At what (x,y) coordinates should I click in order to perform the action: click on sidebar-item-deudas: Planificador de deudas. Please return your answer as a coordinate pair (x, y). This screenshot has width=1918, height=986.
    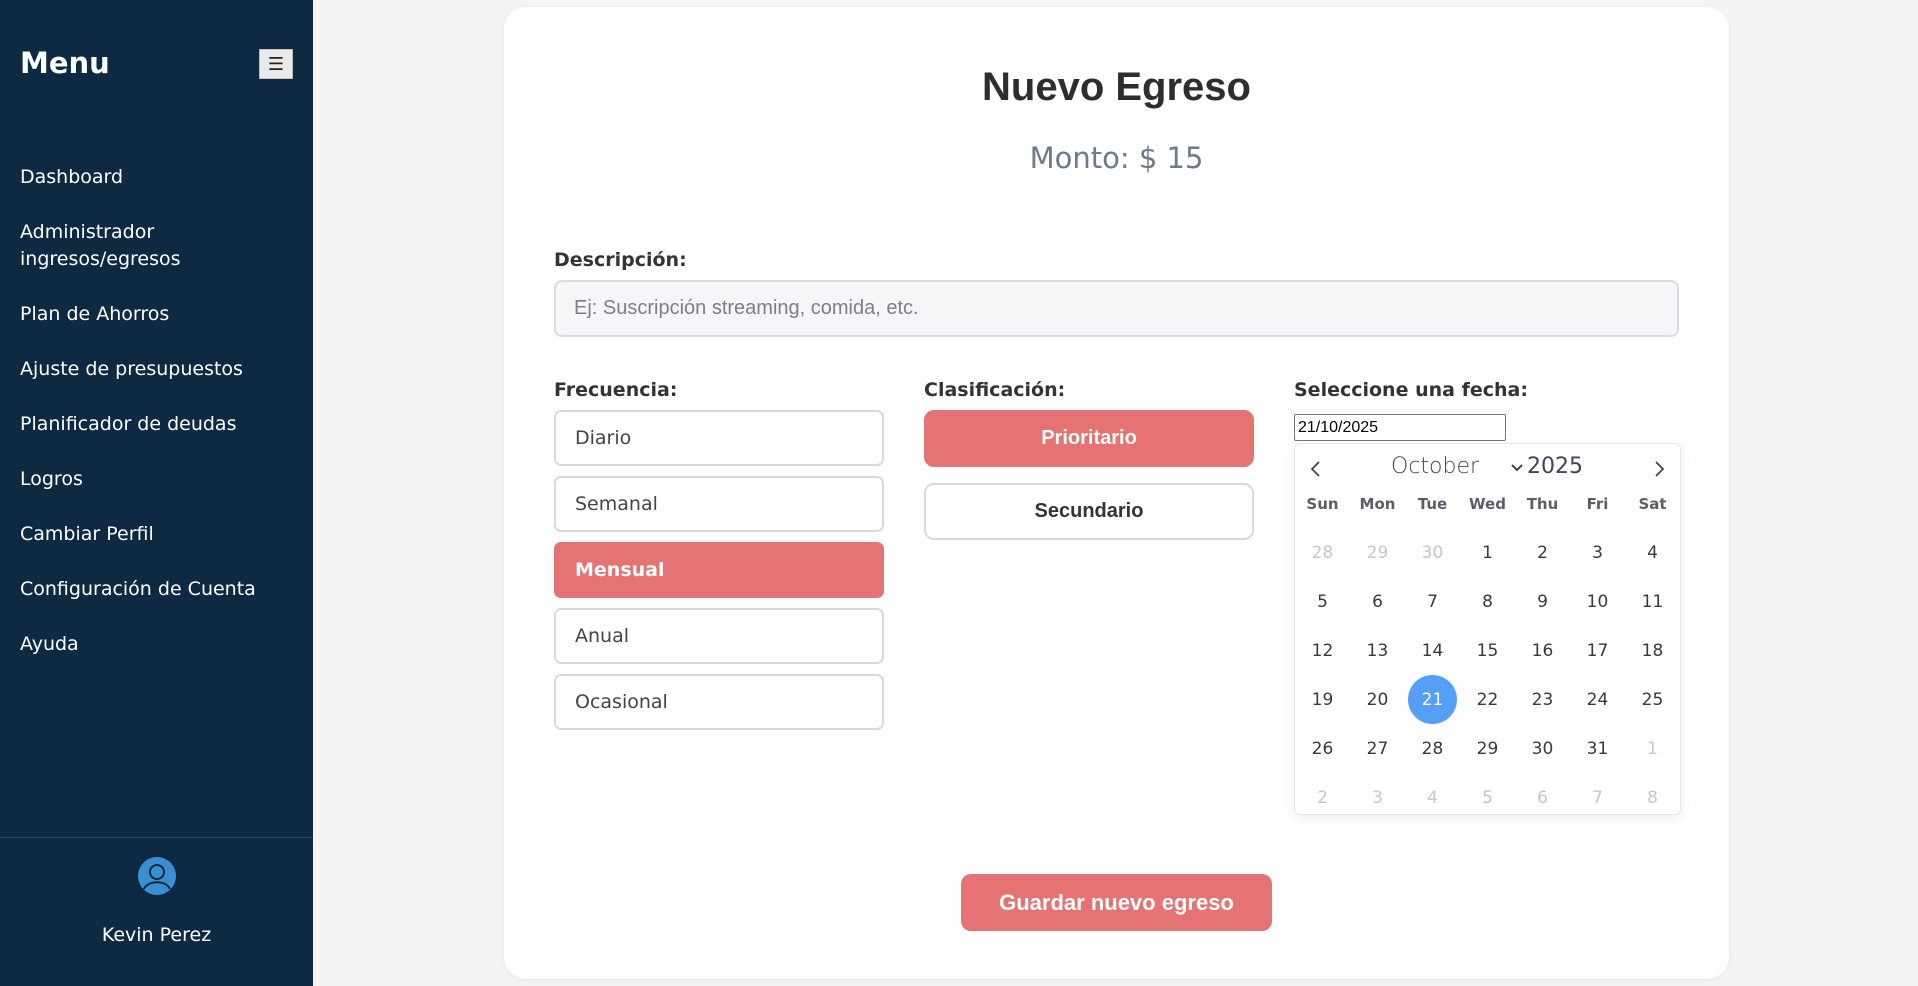
    Looking at the image, I should click on (160, 424).